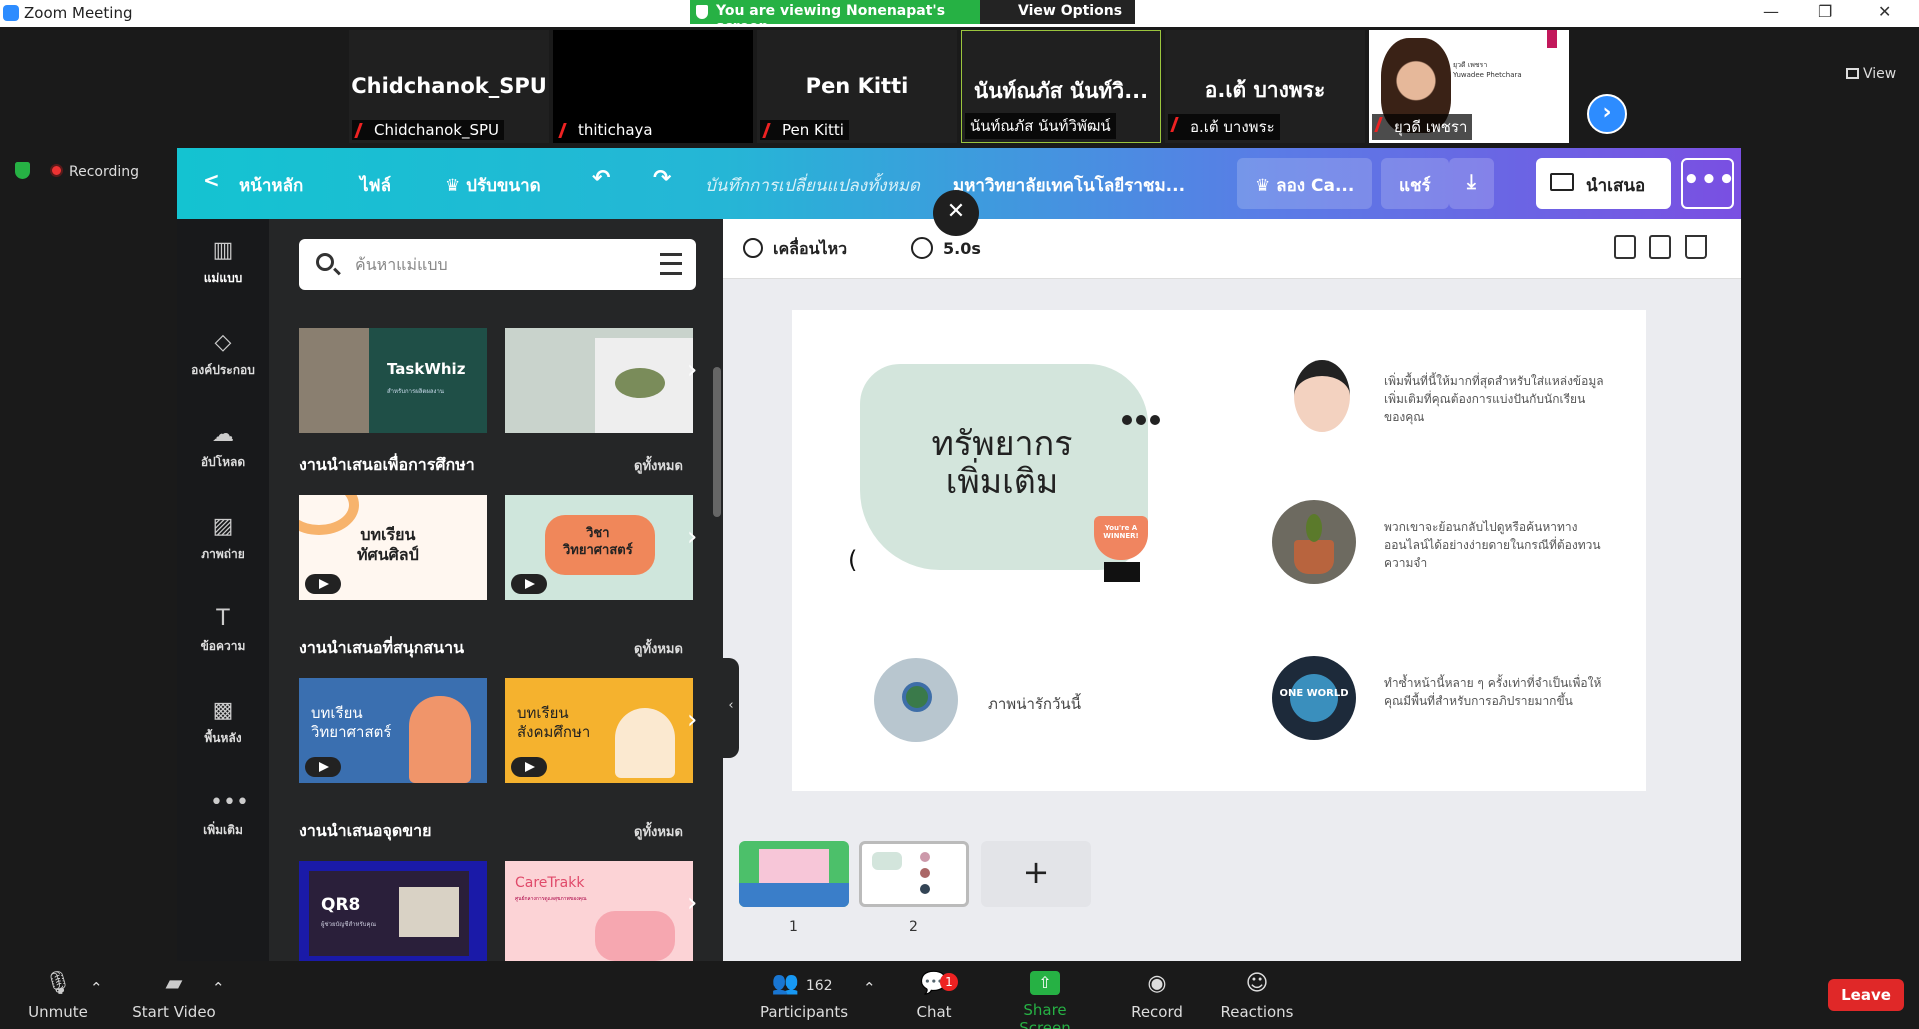  What do you see at coordinates (1002, 463) in the screenshot?
I see `slide-title: ทรัพยากร เพิ่มเติม` at bounding box center [1002, 463].